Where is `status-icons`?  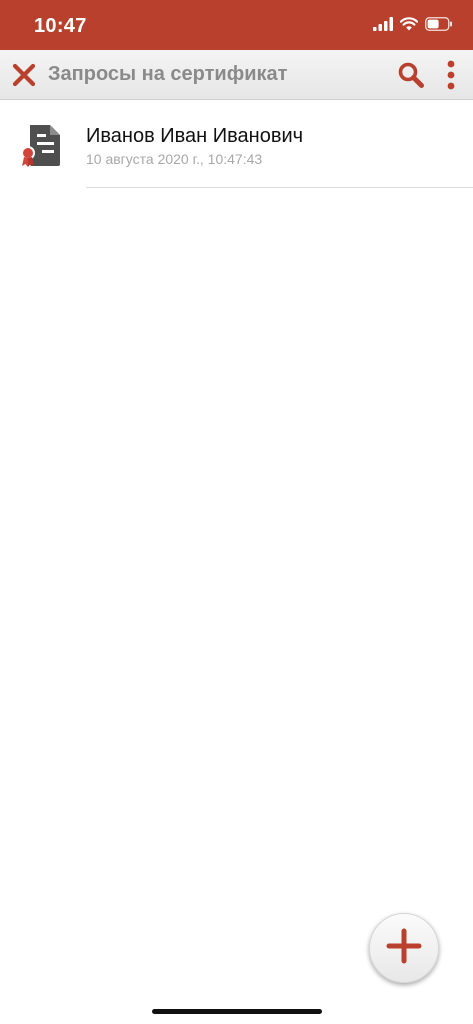 status-icons is located at coordinates (413, 26).